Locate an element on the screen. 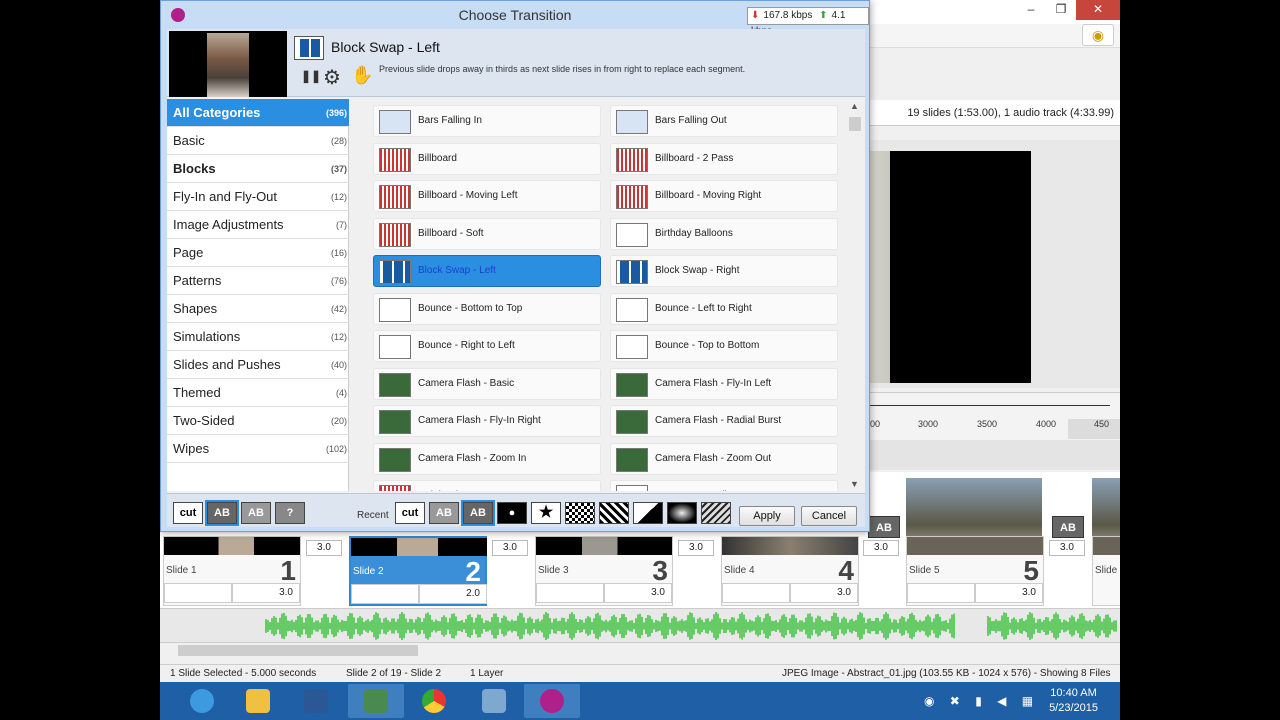 Image resolution: width=1280 pixels, height=720 pixels. taskbar-clock: 10:40 AM 5/23/2015 is located at coordinates (1073, 701).